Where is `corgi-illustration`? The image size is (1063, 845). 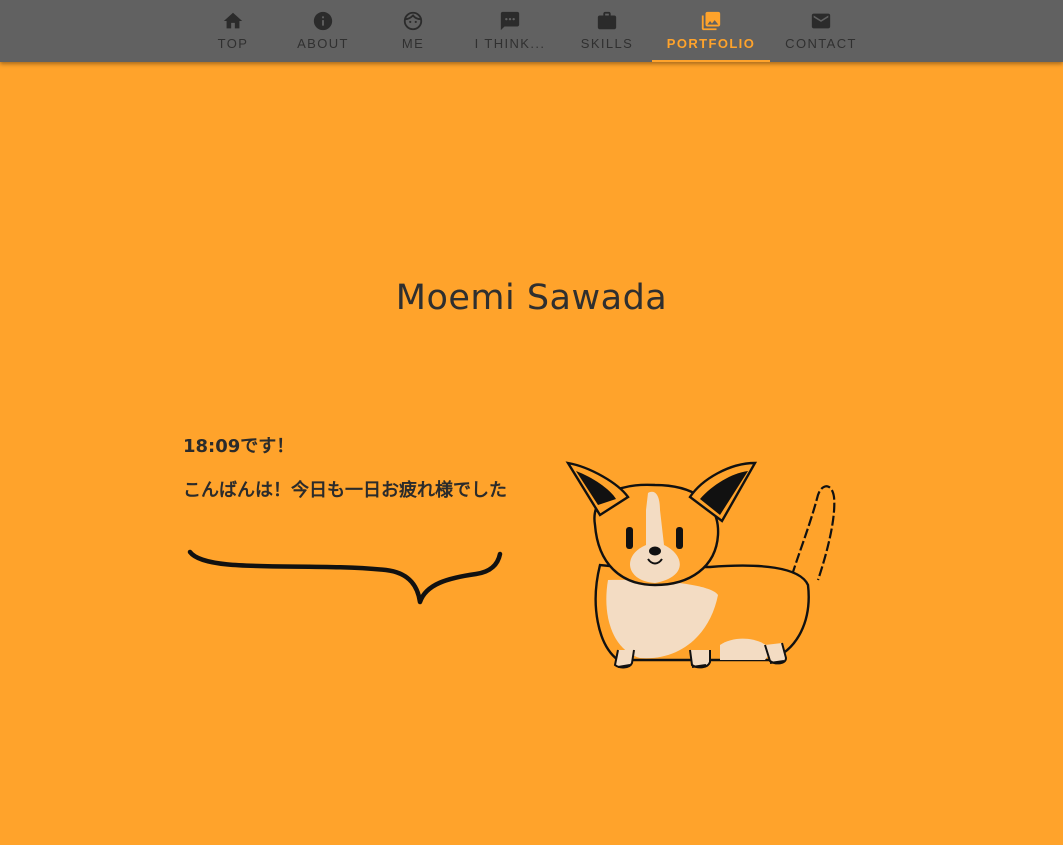 corgi-illustration is located at coordinates (700, 565).